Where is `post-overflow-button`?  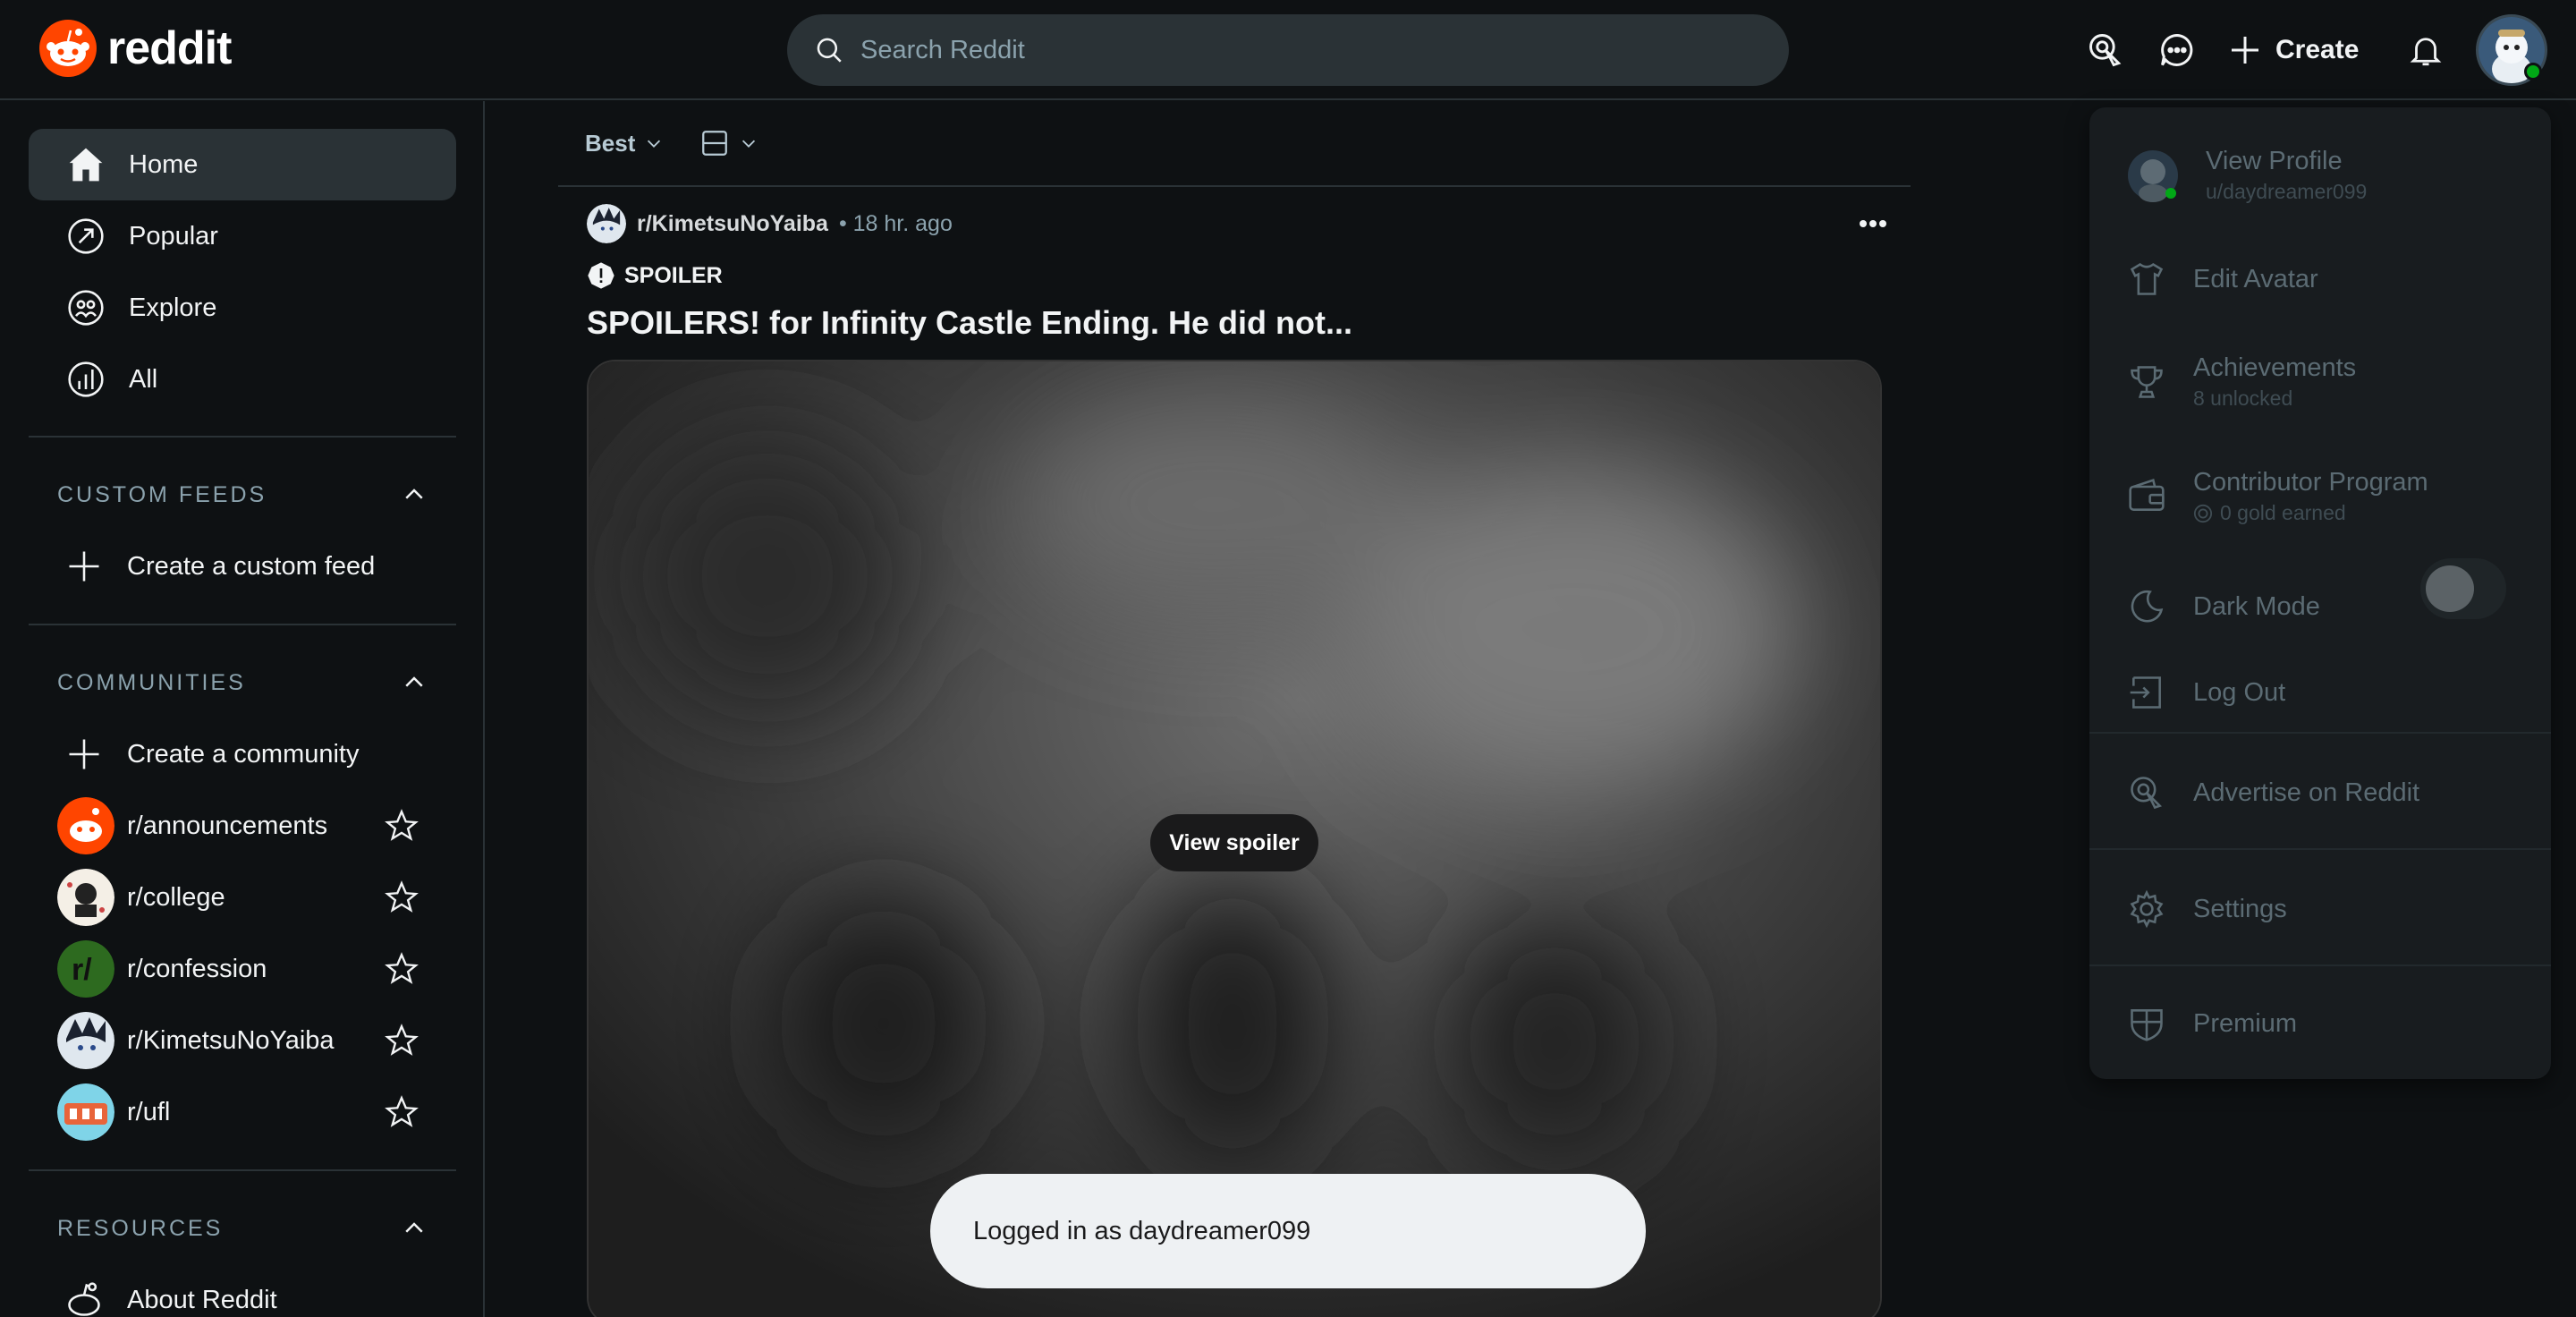 post-overflow-button is located at coordinates (1873, 224).